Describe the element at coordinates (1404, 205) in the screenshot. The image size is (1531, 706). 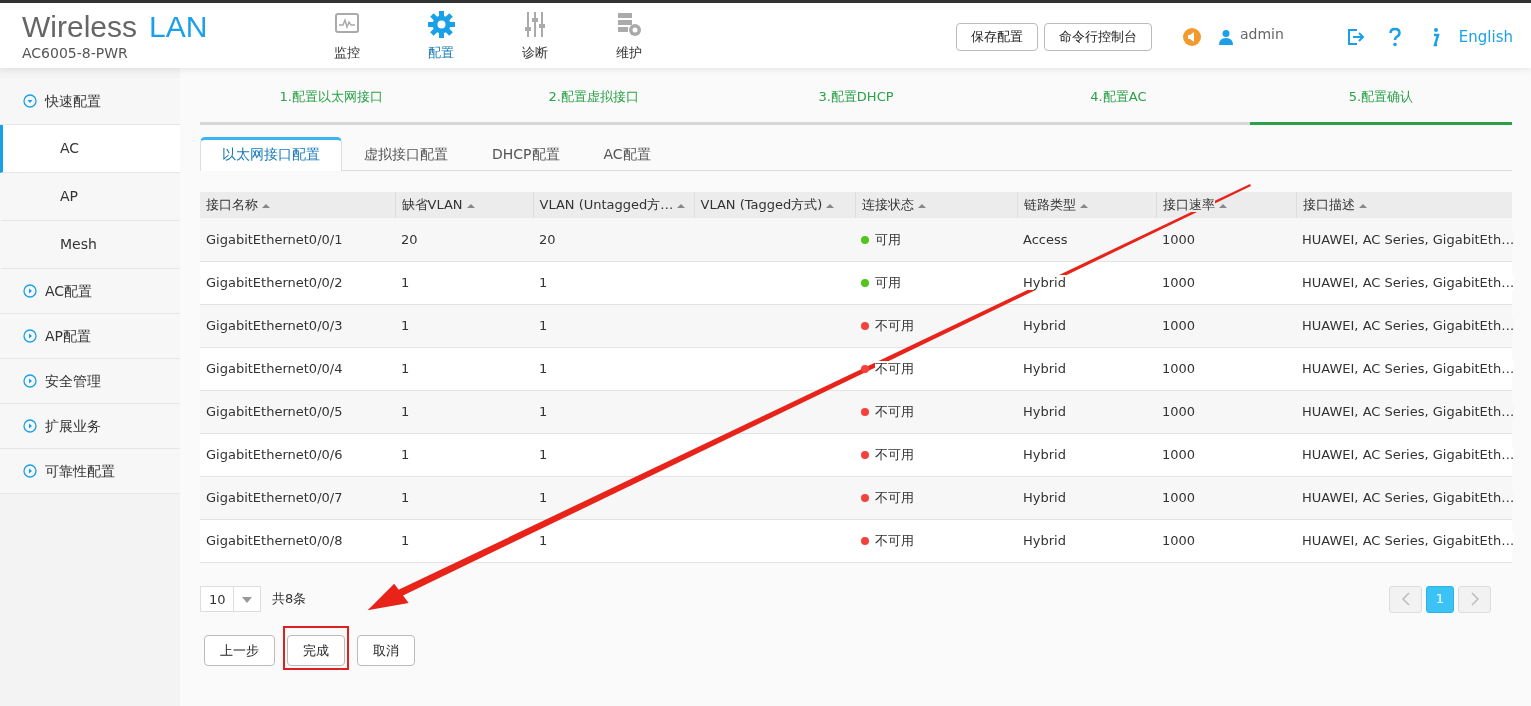
I see `column-header: 接口描述` at that location.